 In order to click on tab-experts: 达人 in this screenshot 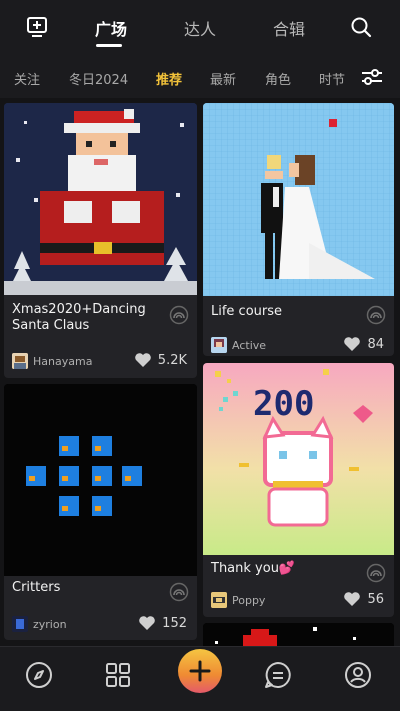, I will do `click(200, 28)`.